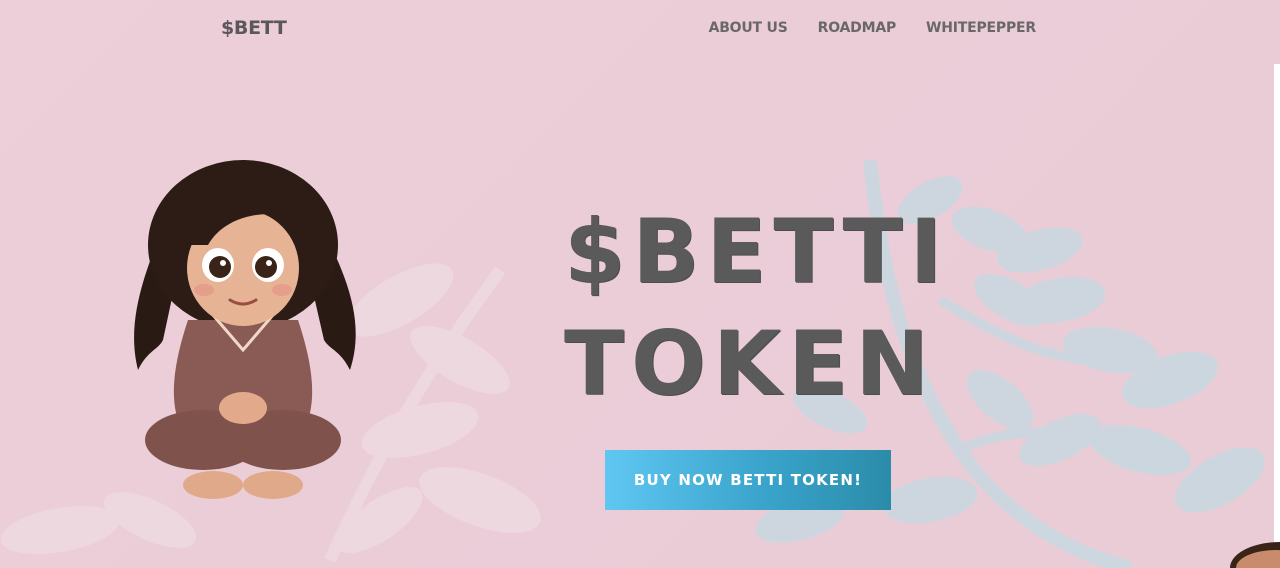 The image size is (1280, 568). What do you see at coordinates (254, 28) in the screenshot?
I see `brand-logo: $BETT` at bounding box center [254, 28].